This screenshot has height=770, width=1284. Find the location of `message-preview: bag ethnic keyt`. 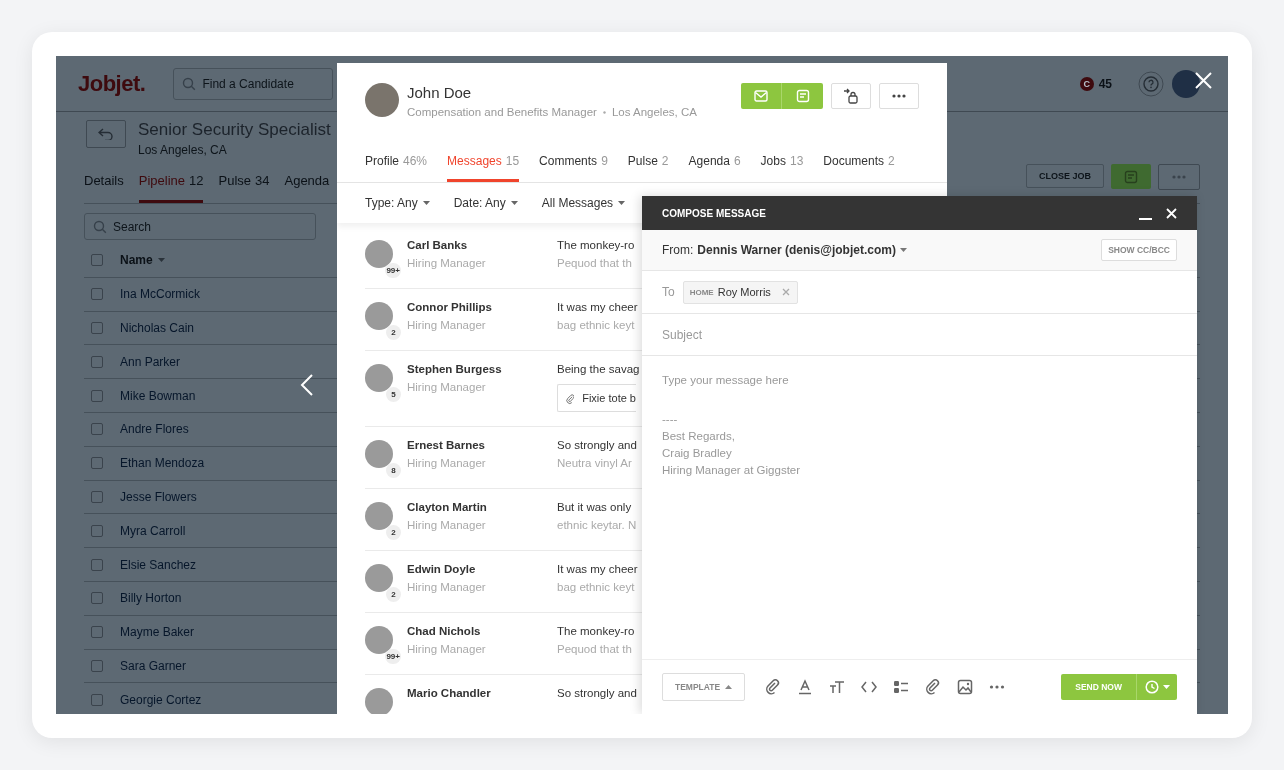

message-preview: bag ethnic keyt is located at coordinates (596, 587).